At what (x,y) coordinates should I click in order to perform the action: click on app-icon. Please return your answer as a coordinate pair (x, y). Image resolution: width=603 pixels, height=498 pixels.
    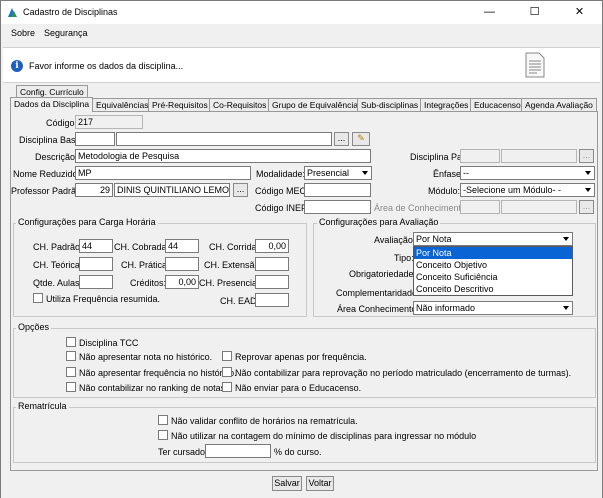
    Looking at the image, I should click on (12, 12).